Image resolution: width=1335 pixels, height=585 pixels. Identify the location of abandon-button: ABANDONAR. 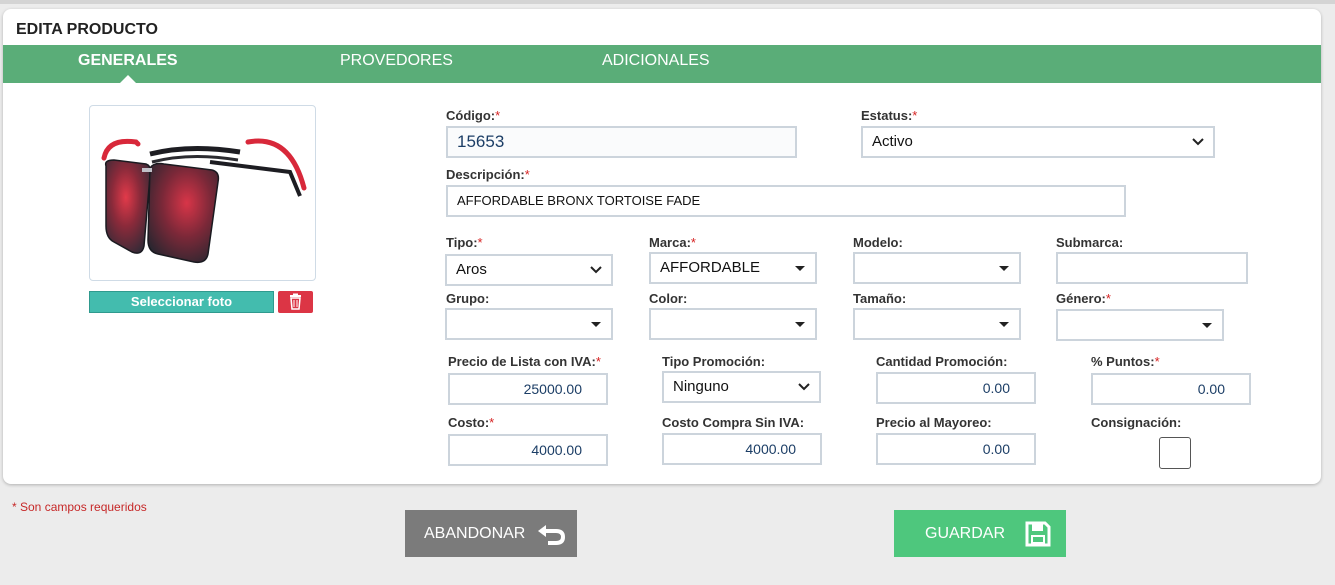
(491, 533).